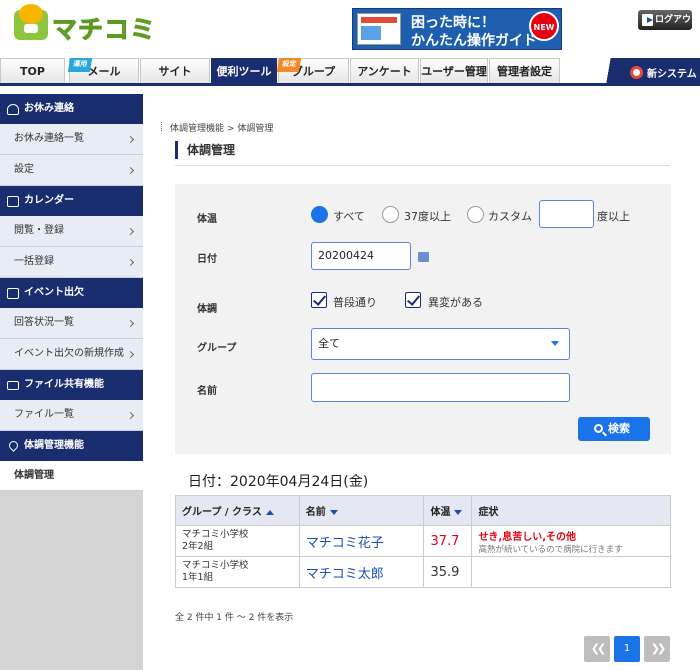 The width and height of the screenshot is (700, 670). Describe the element at coordinates (350, 29) in the screenshot. I see `header: マチコミ 困った時に！ かんたん操作ガイド NEW ログアウト` at that location.